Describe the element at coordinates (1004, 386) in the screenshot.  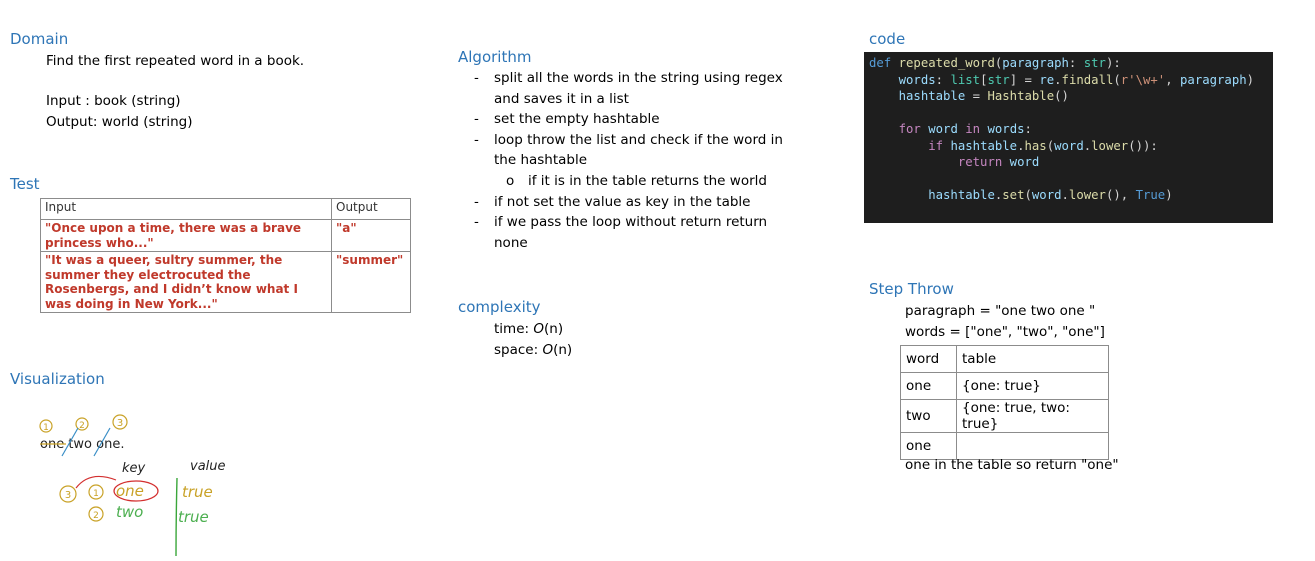
I see `table-row: one {one: true}` at that location.